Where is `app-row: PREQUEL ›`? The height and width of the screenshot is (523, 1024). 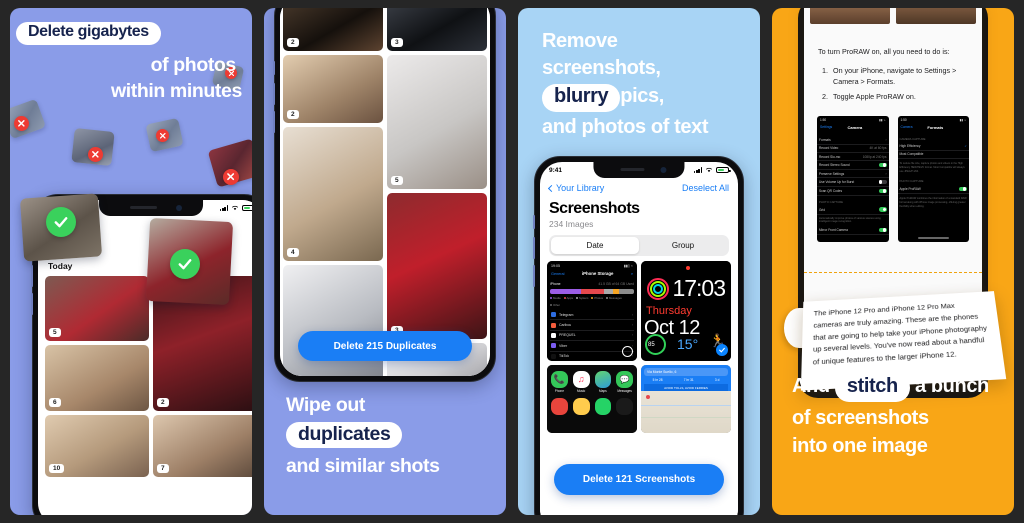 app-row: PREQUEL › is located at coordinates (592, 336).